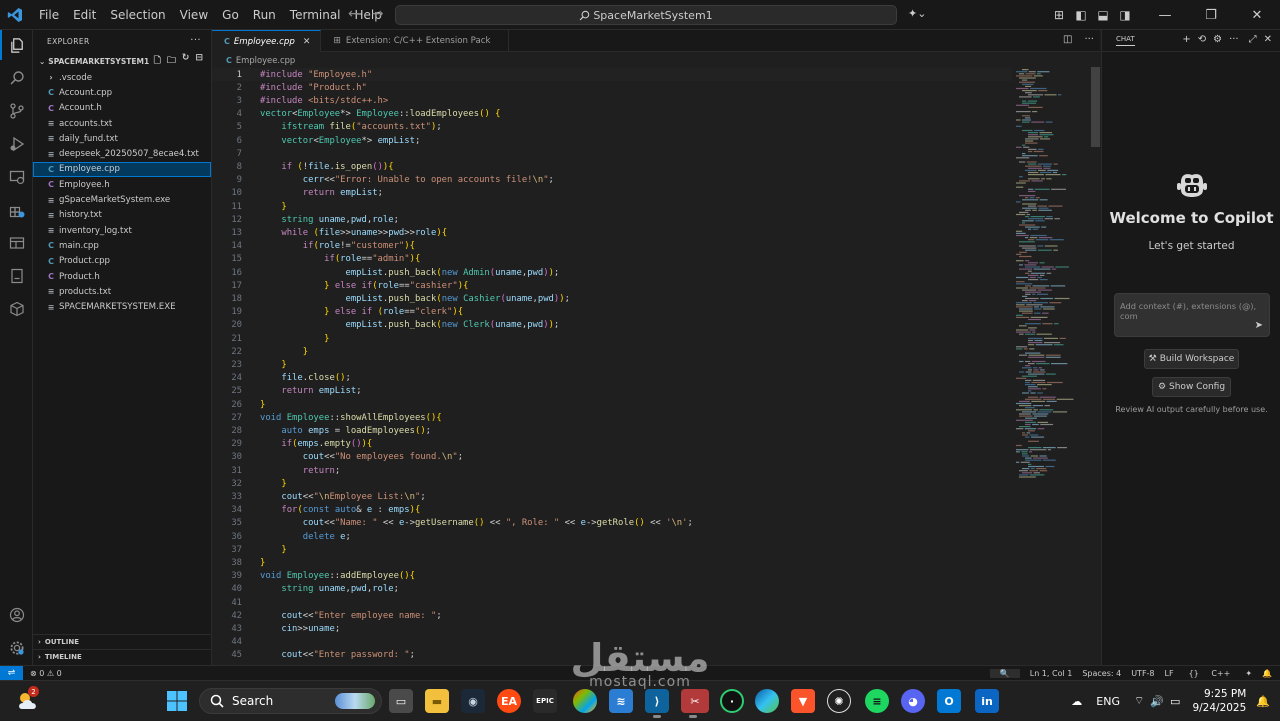 This screenshot has height=721, width=1280. Describe the element at coordinates (267, 41) in the screenshot. I see `tab-employee-cpp: C Employee.cpp ✕` at that location.